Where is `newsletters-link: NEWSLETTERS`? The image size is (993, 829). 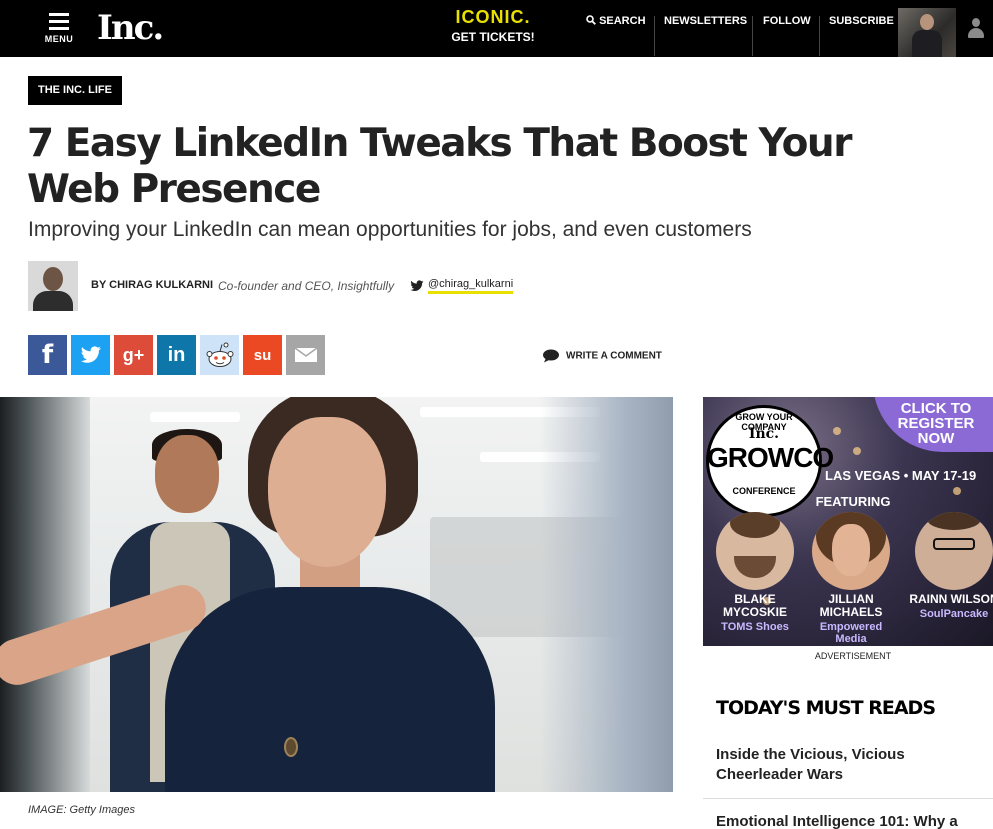 newsletters-link: NEWSLETTERS is located at coordinates (705, 21).